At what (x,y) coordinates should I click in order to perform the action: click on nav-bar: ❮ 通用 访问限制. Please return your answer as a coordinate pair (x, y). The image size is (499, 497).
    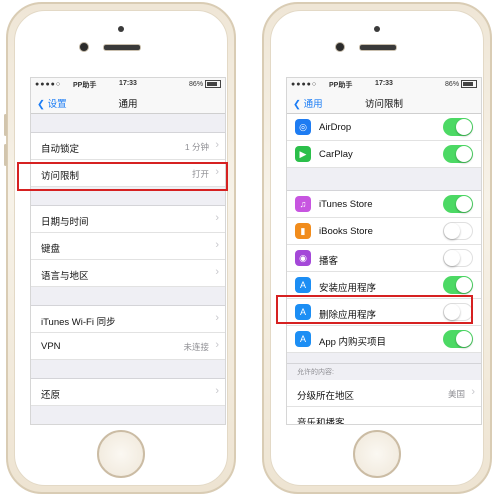
    Looking at the image, I should click on (384, 102).